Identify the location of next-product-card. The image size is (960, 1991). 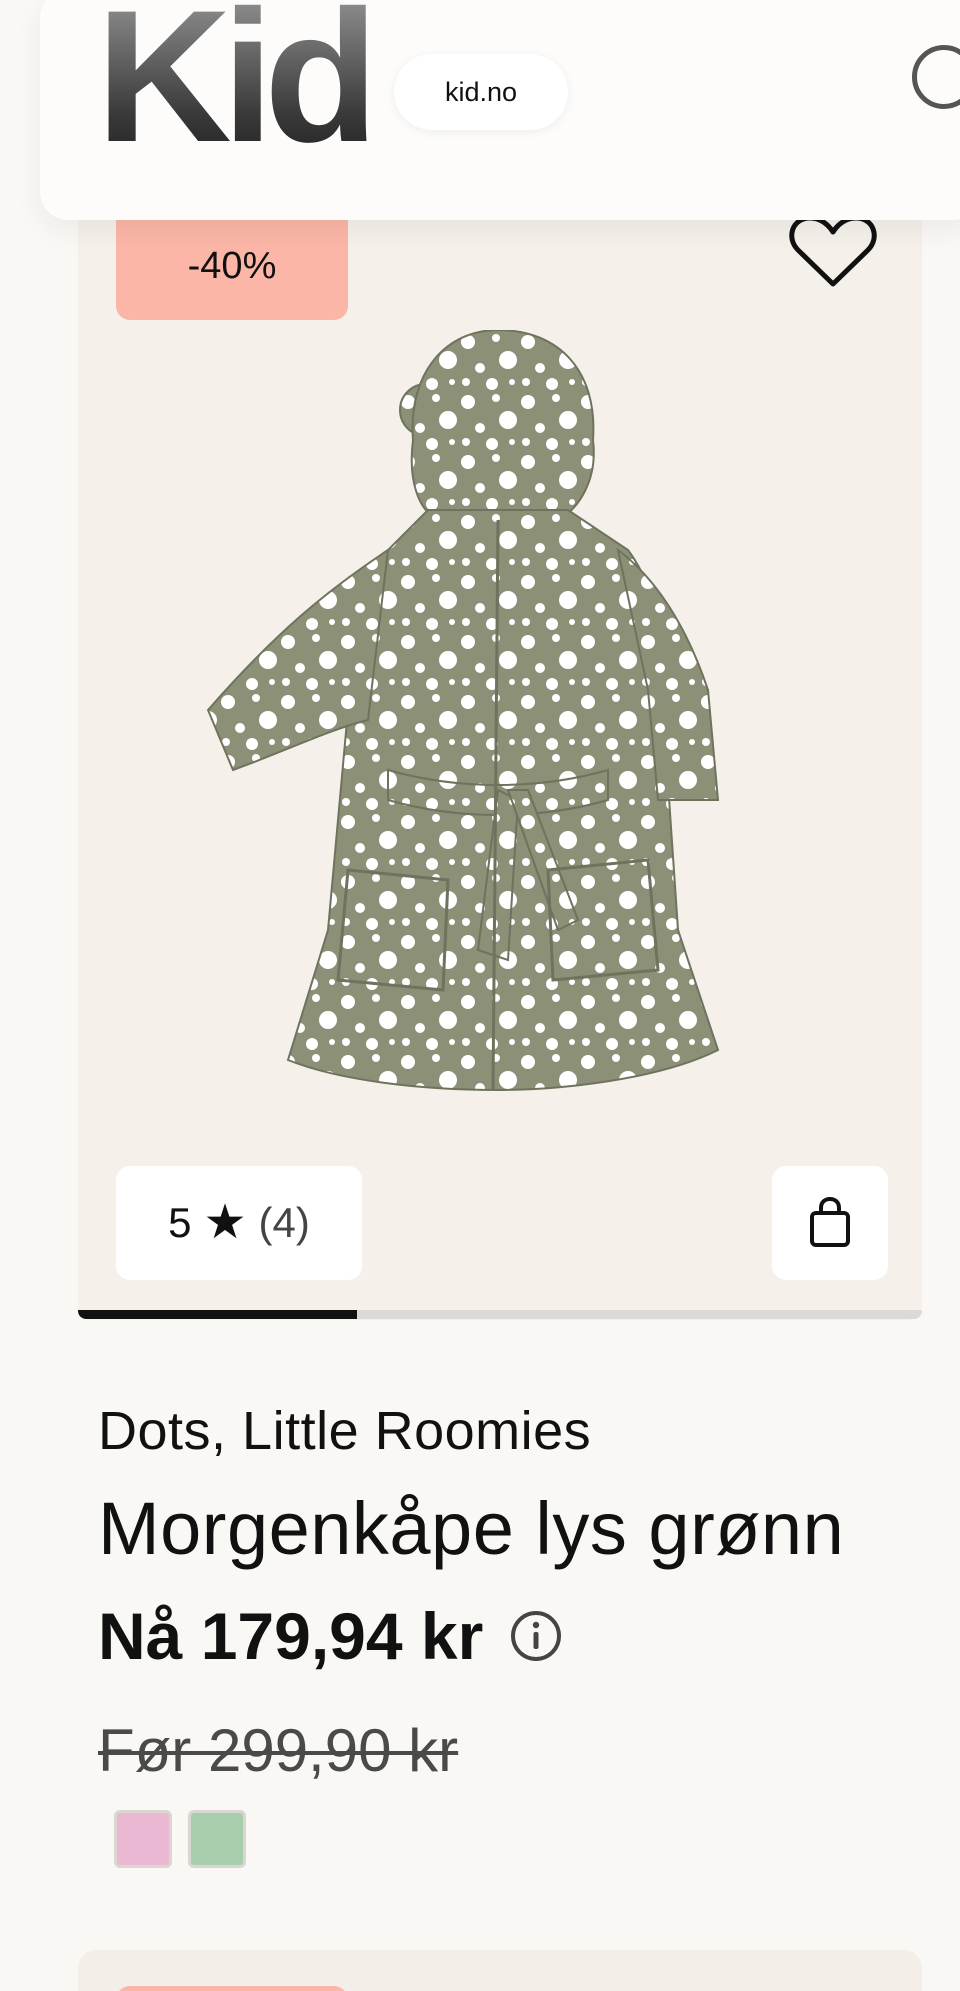
(500, 1970).